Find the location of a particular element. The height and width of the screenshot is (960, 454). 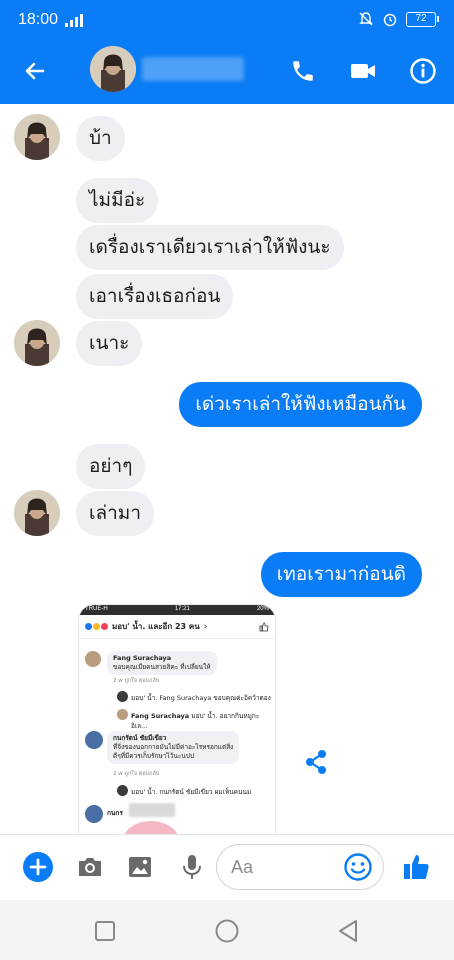

smiley-icon is located at coordinates (358, 867).